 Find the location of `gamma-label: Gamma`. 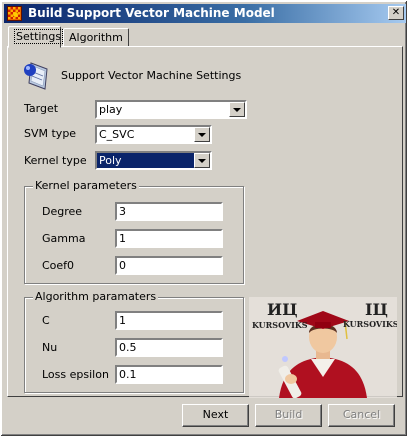

gamma-label: Gamma is located at coordinates (64, 238).